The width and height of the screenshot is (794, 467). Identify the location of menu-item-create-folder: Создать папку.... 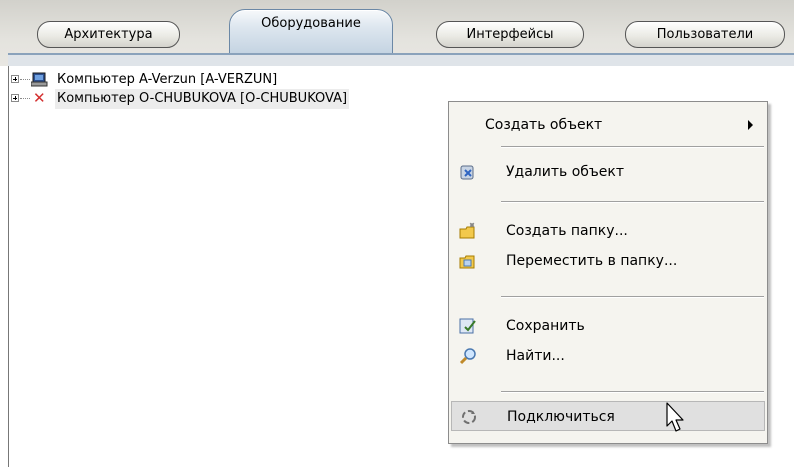
(608, 231).